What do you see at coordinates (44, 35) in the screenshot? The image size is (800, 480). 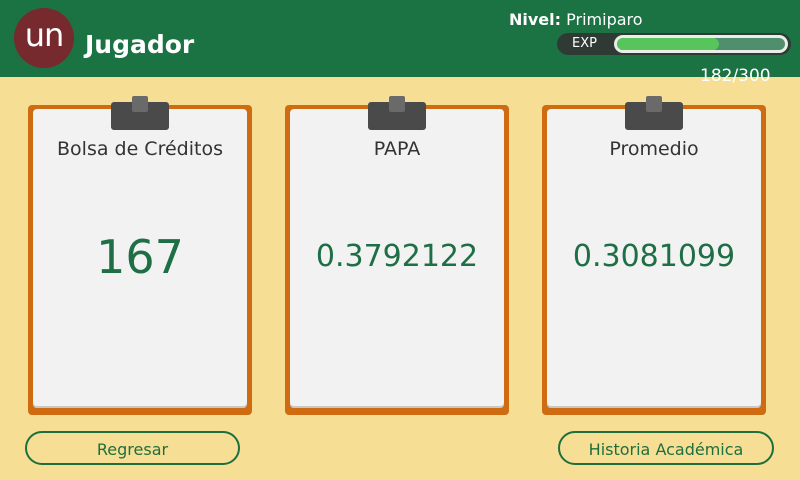 I see `logo-text: un` at bounding box center [44, 35].